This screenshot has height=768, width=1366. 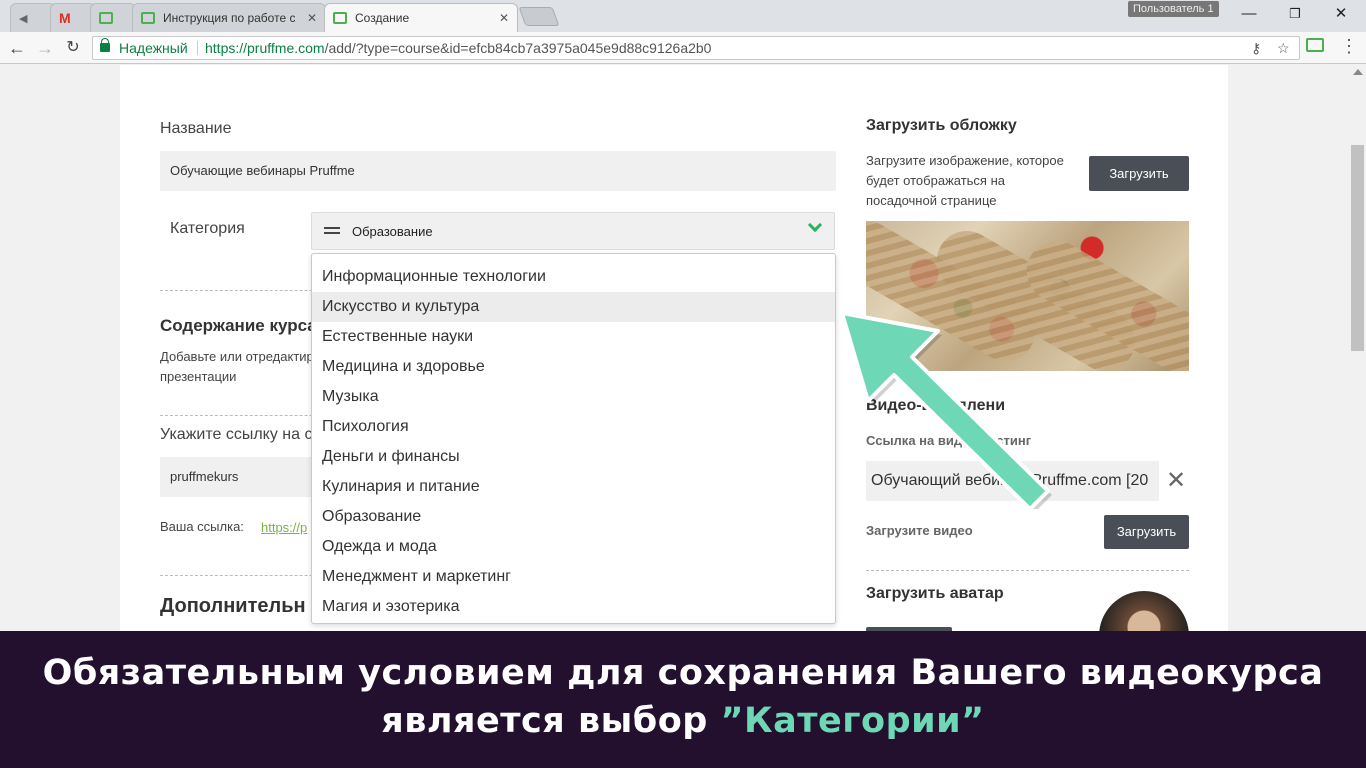 What do you see at coordinates (237, 356) in the screenshot?
I see `content-note-line: Добавьте или отредактир` at bounding box center [237, 356].